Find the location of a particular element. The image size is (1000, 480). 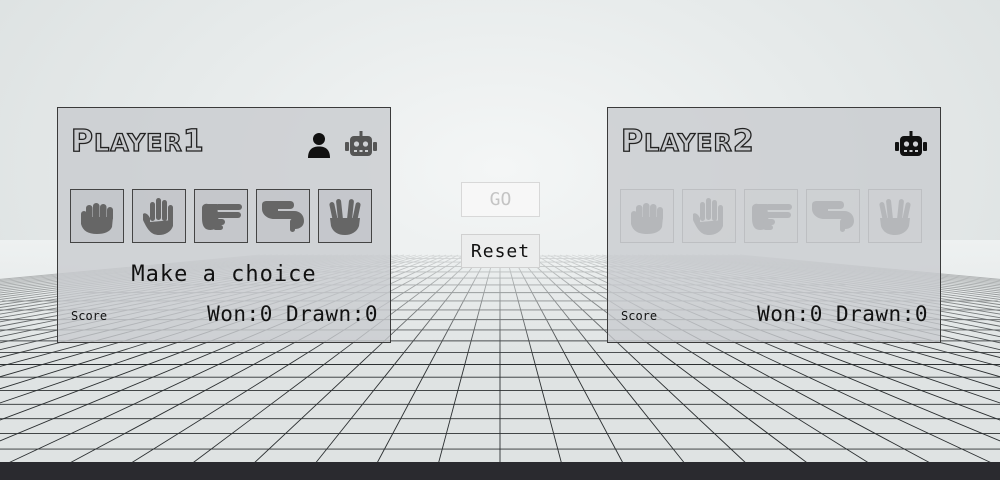

p1-choice-scissors is located at coordinates (221, 216).